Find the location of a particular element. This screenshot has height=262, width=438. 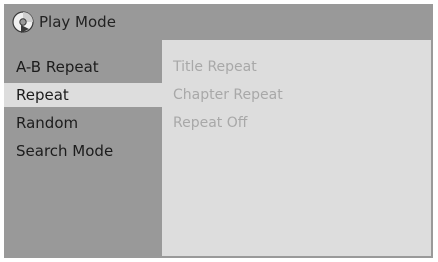

option-chapter-repeat: Chapter Repeat is located at coordinates (228, 95).